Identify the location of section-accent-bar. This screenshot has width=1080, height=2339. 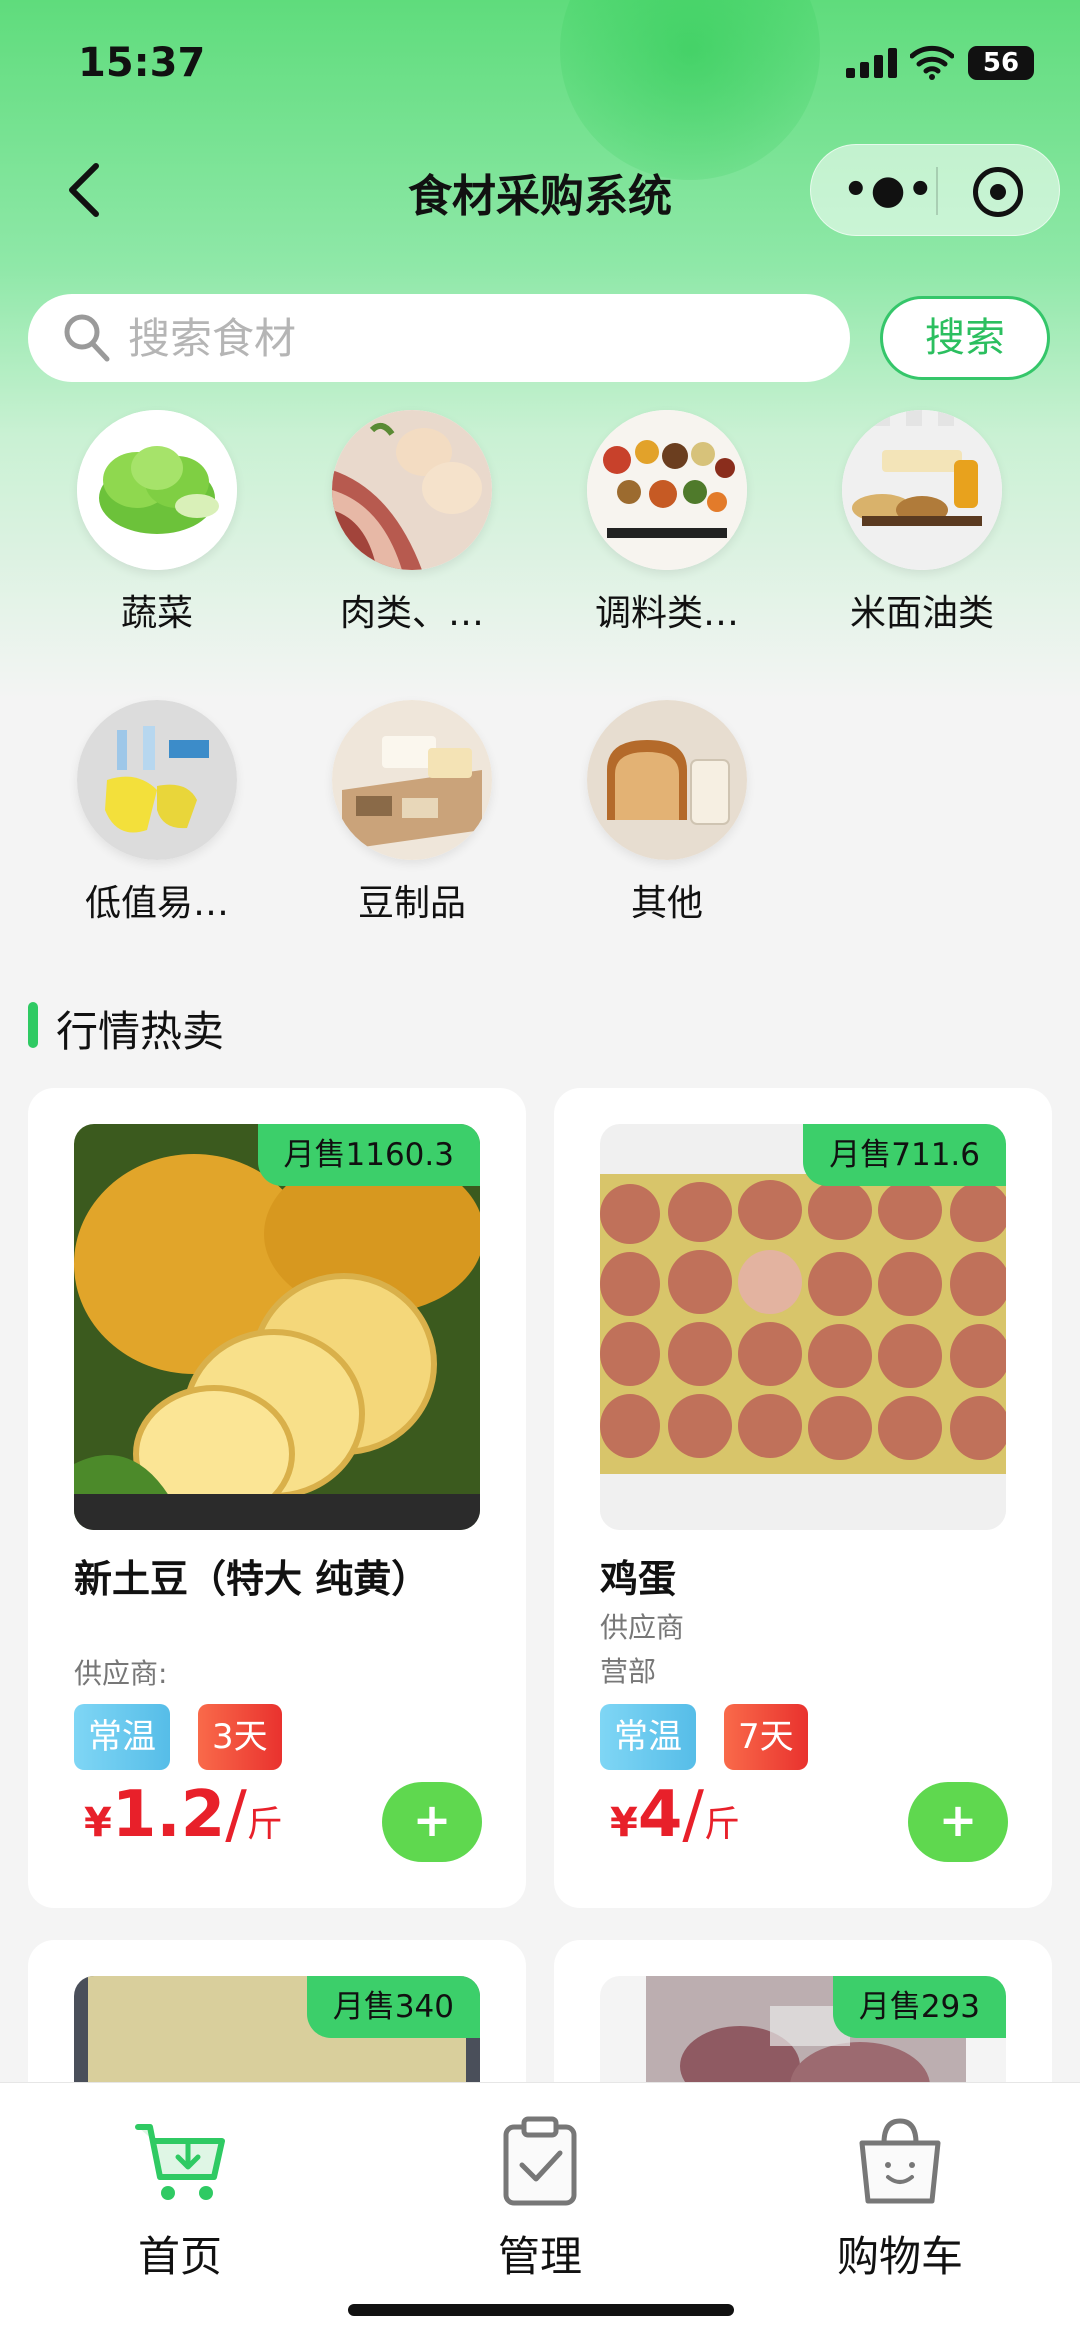
(33, 1025).